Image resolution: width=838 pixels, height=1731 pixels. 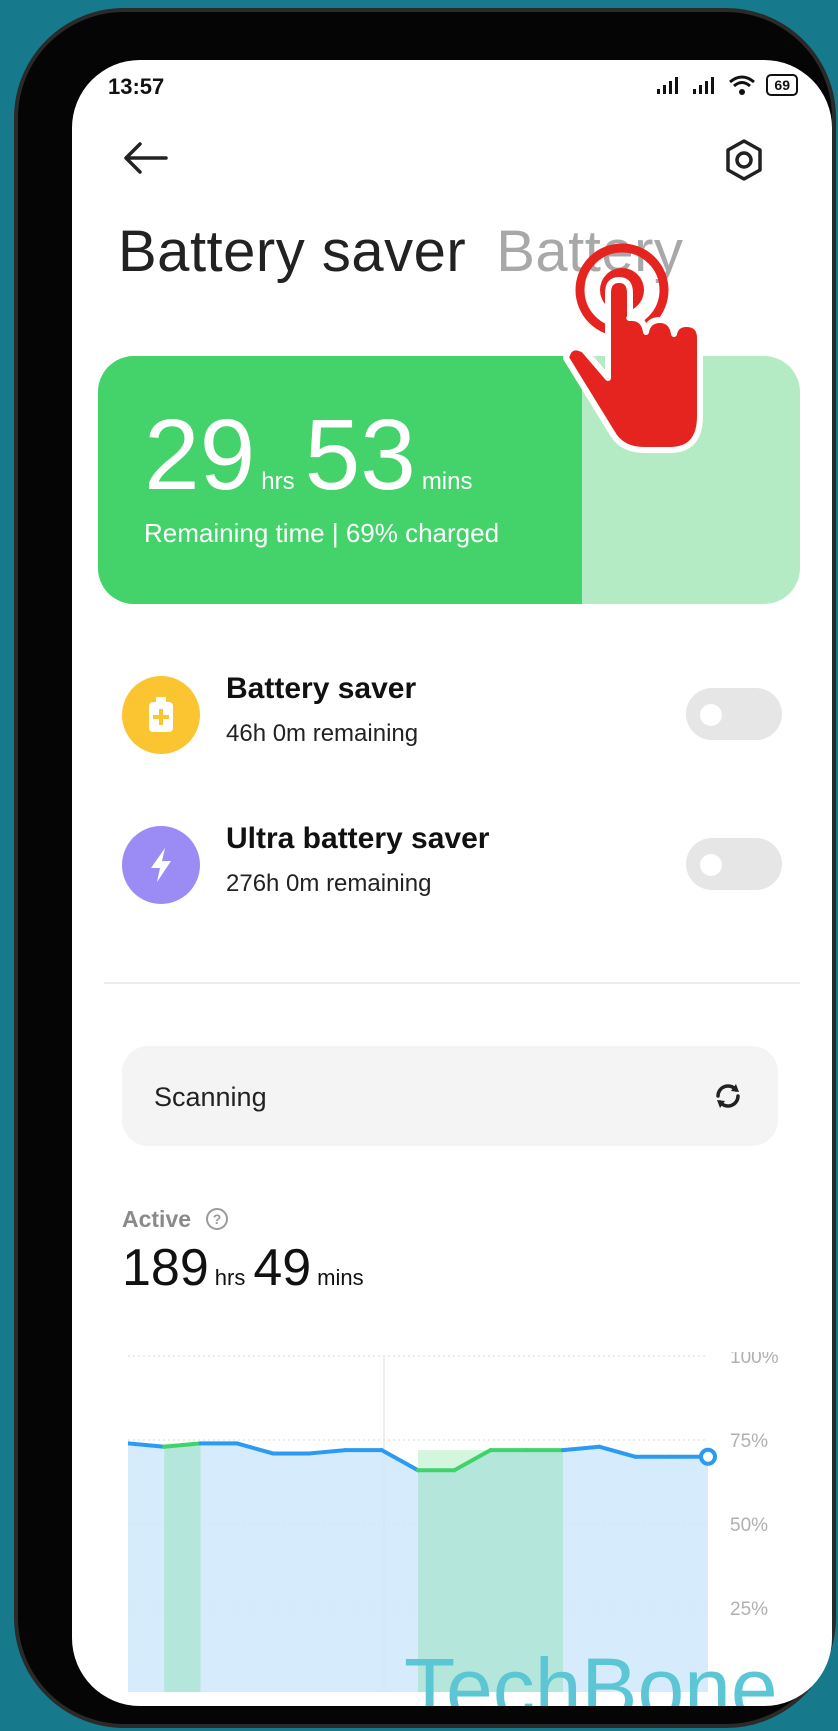 What do you see at coordinates (165, 1268) in the screenshot?
I see `active-hours: 189` at bounding box center [165, 1268].